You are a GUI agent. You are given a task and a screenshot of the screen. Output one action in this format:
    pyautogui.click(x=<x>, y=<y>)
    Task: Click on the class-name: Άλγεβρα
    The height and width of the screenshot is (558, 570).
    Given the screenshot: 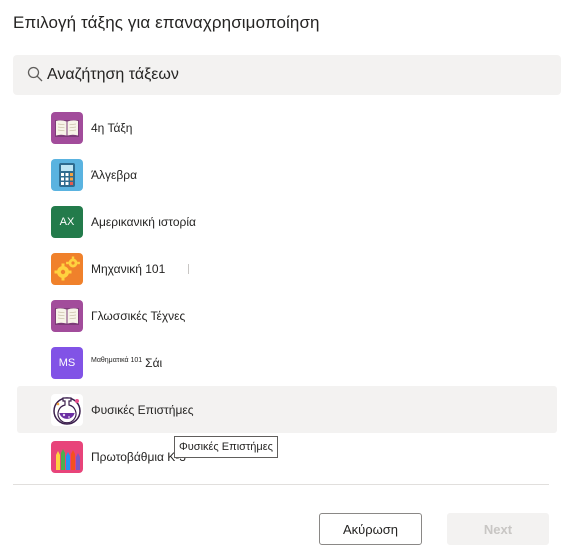 What is the action you would take?
    pyautogui.click(x=114, y=174)
    